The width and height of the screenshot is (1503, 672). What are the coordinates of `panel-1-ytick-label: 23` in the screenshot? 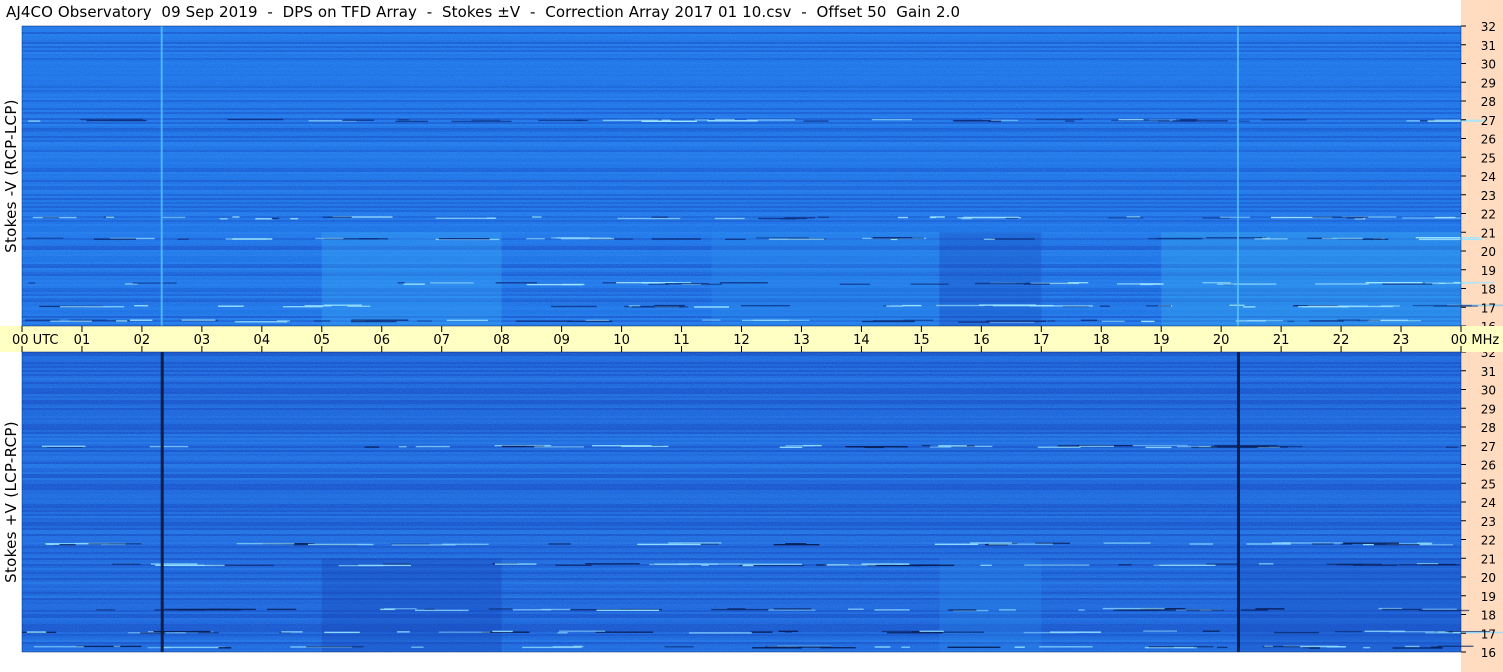 It's located at (1488, 522).